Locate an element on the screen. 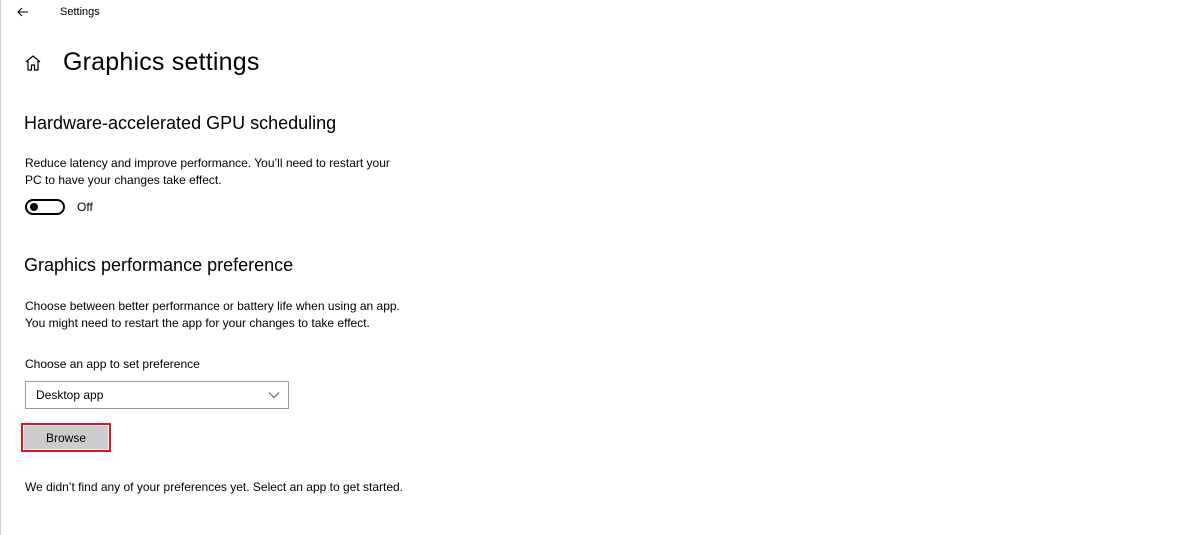  gpu-scheduling-toggle-row: Off is located at coordinates (59, 207).